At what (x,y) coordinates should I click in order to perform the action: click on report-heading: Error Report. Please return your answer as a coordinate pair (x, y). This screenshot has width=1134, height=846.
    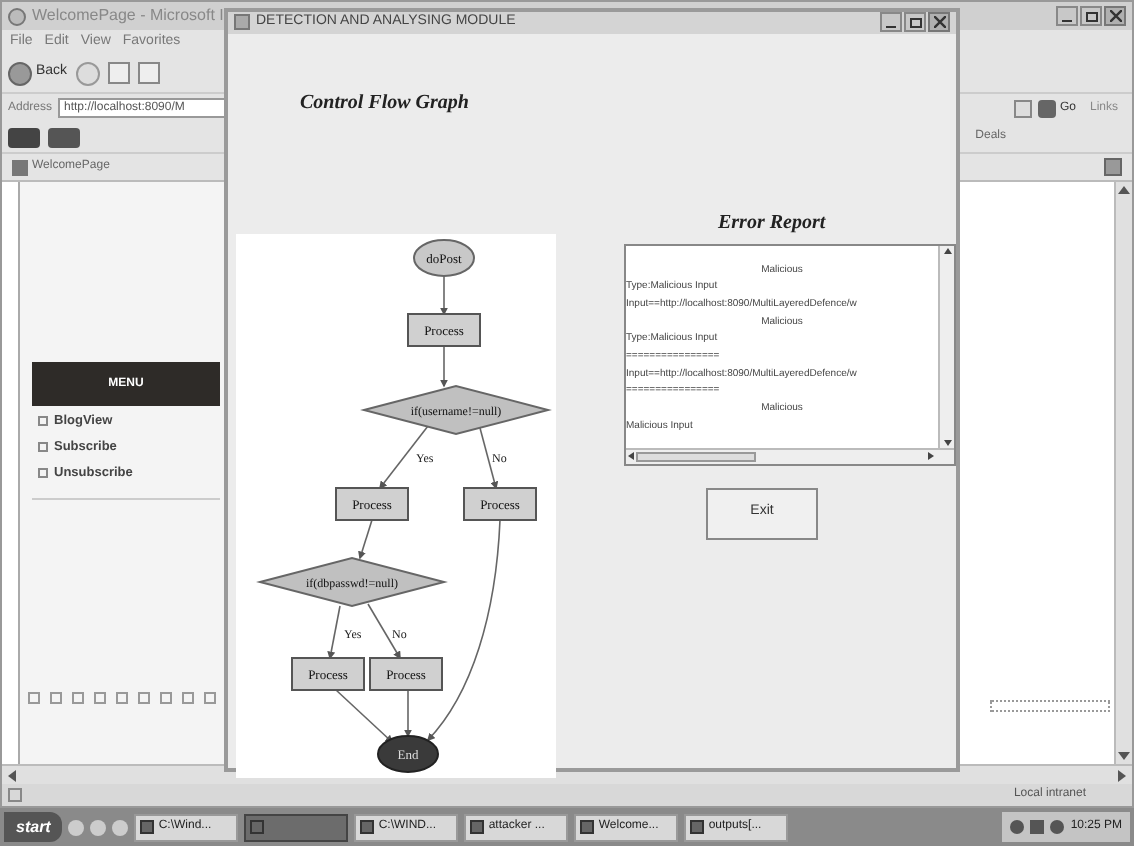
    Looking at the image, I should click on (772, 223).